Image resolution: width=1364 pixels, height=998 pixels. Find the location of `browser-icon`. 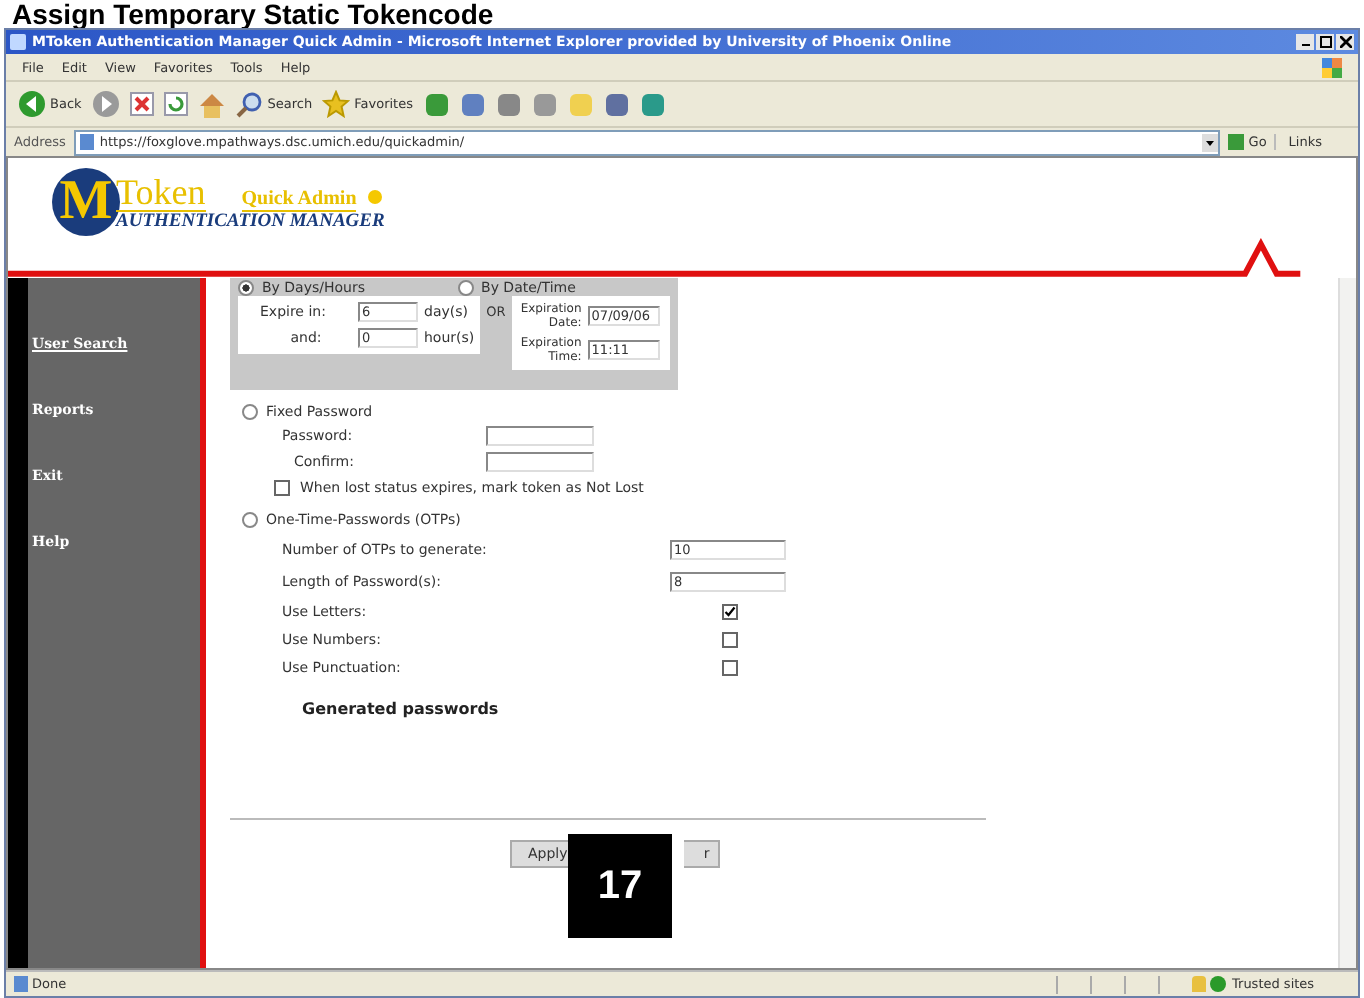

browser-icon is located at coordinates (18, 42).